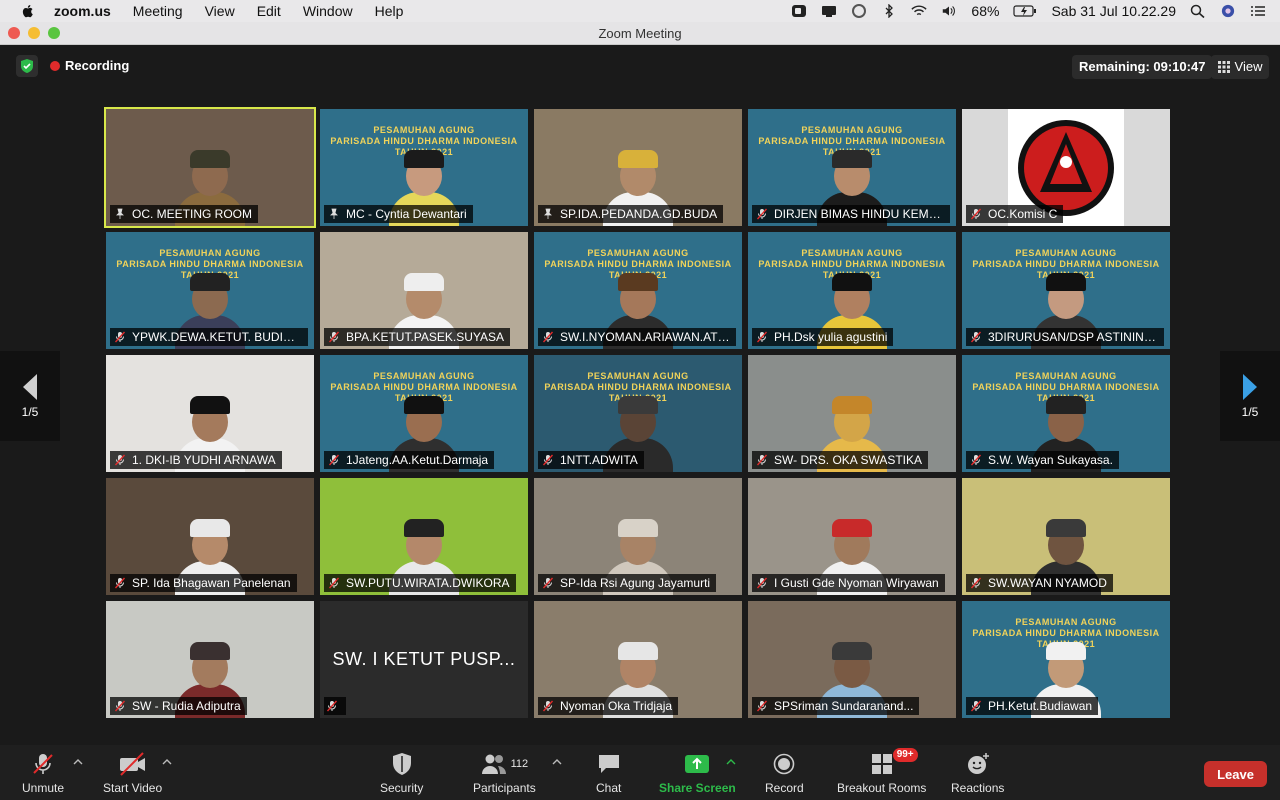  What do you see at coordinates (1142, 67) in the screenshot?
I see `remaining-time: Remaining: 09:10:47` at bounding box center [1142, 67].